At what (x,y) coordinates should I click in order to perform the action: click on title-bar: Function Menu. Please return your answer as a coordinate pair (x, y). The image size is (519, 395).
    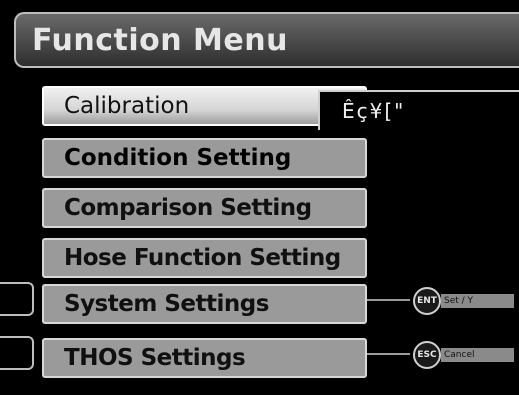
    Looking at the image, I should click on (266, 40).